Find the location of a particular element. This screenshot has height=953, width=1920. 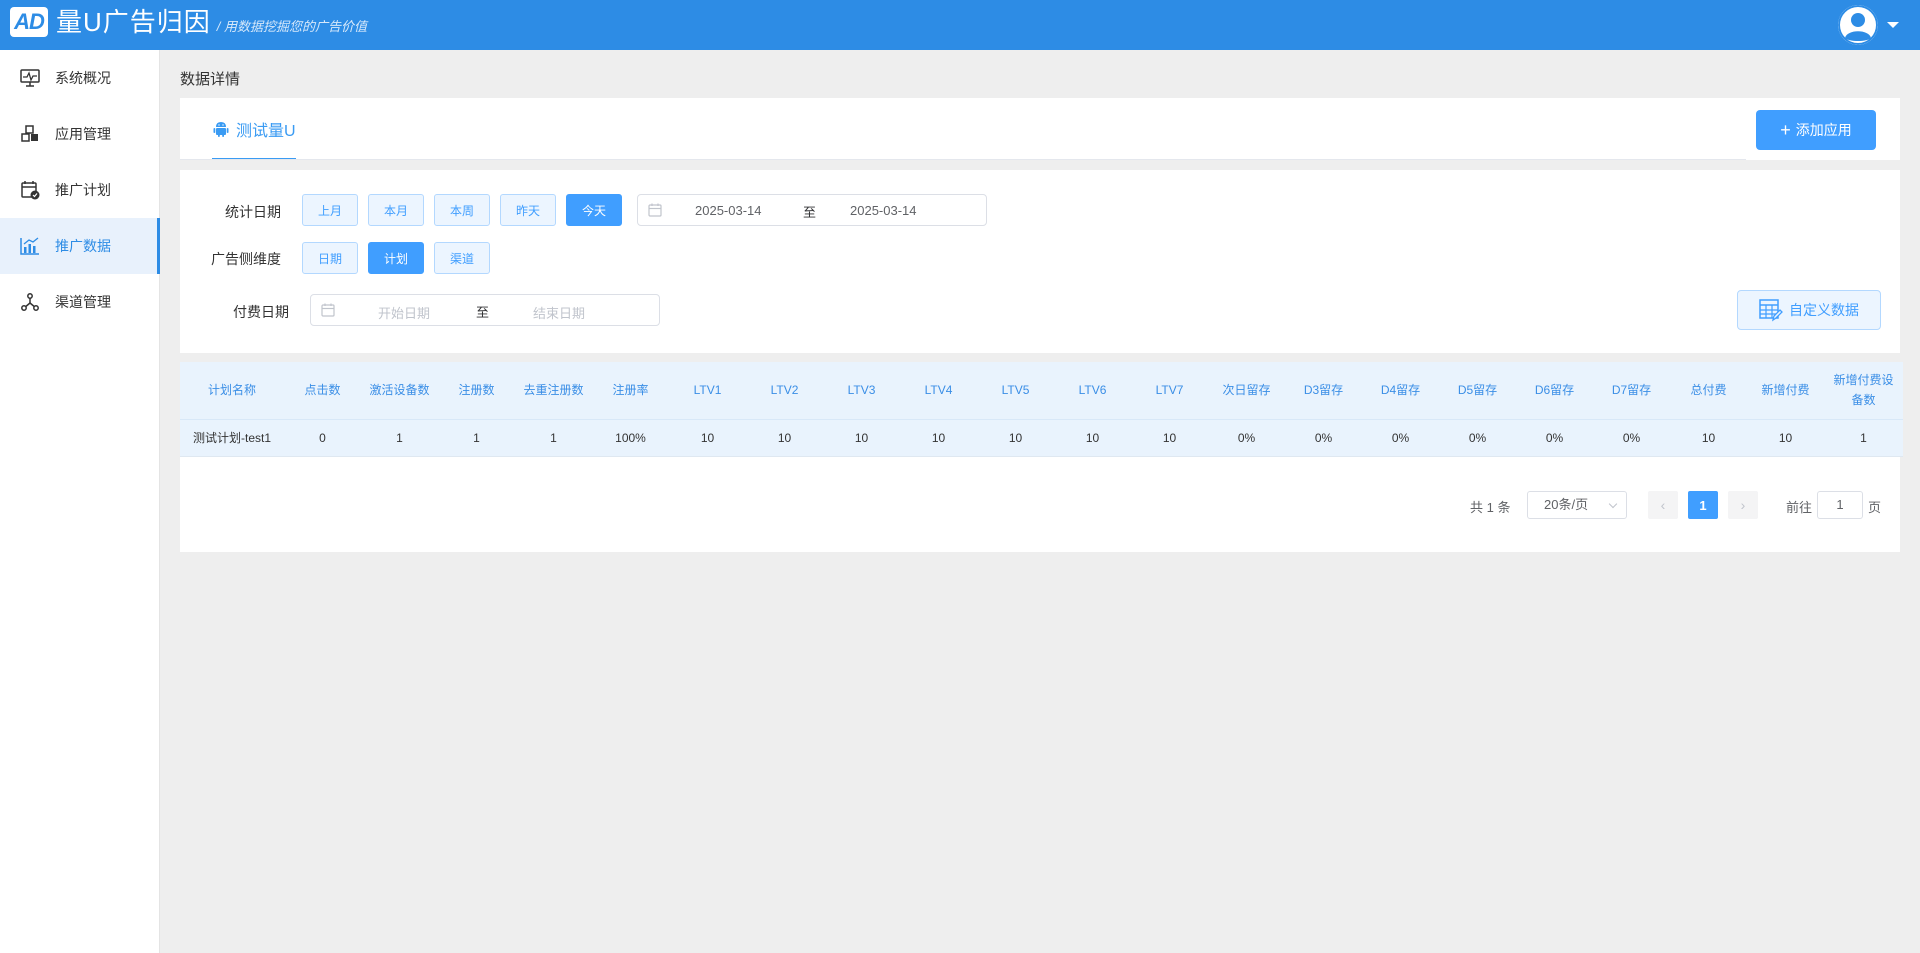

column-header: D5留存 is located at coordinates (1477, 390).